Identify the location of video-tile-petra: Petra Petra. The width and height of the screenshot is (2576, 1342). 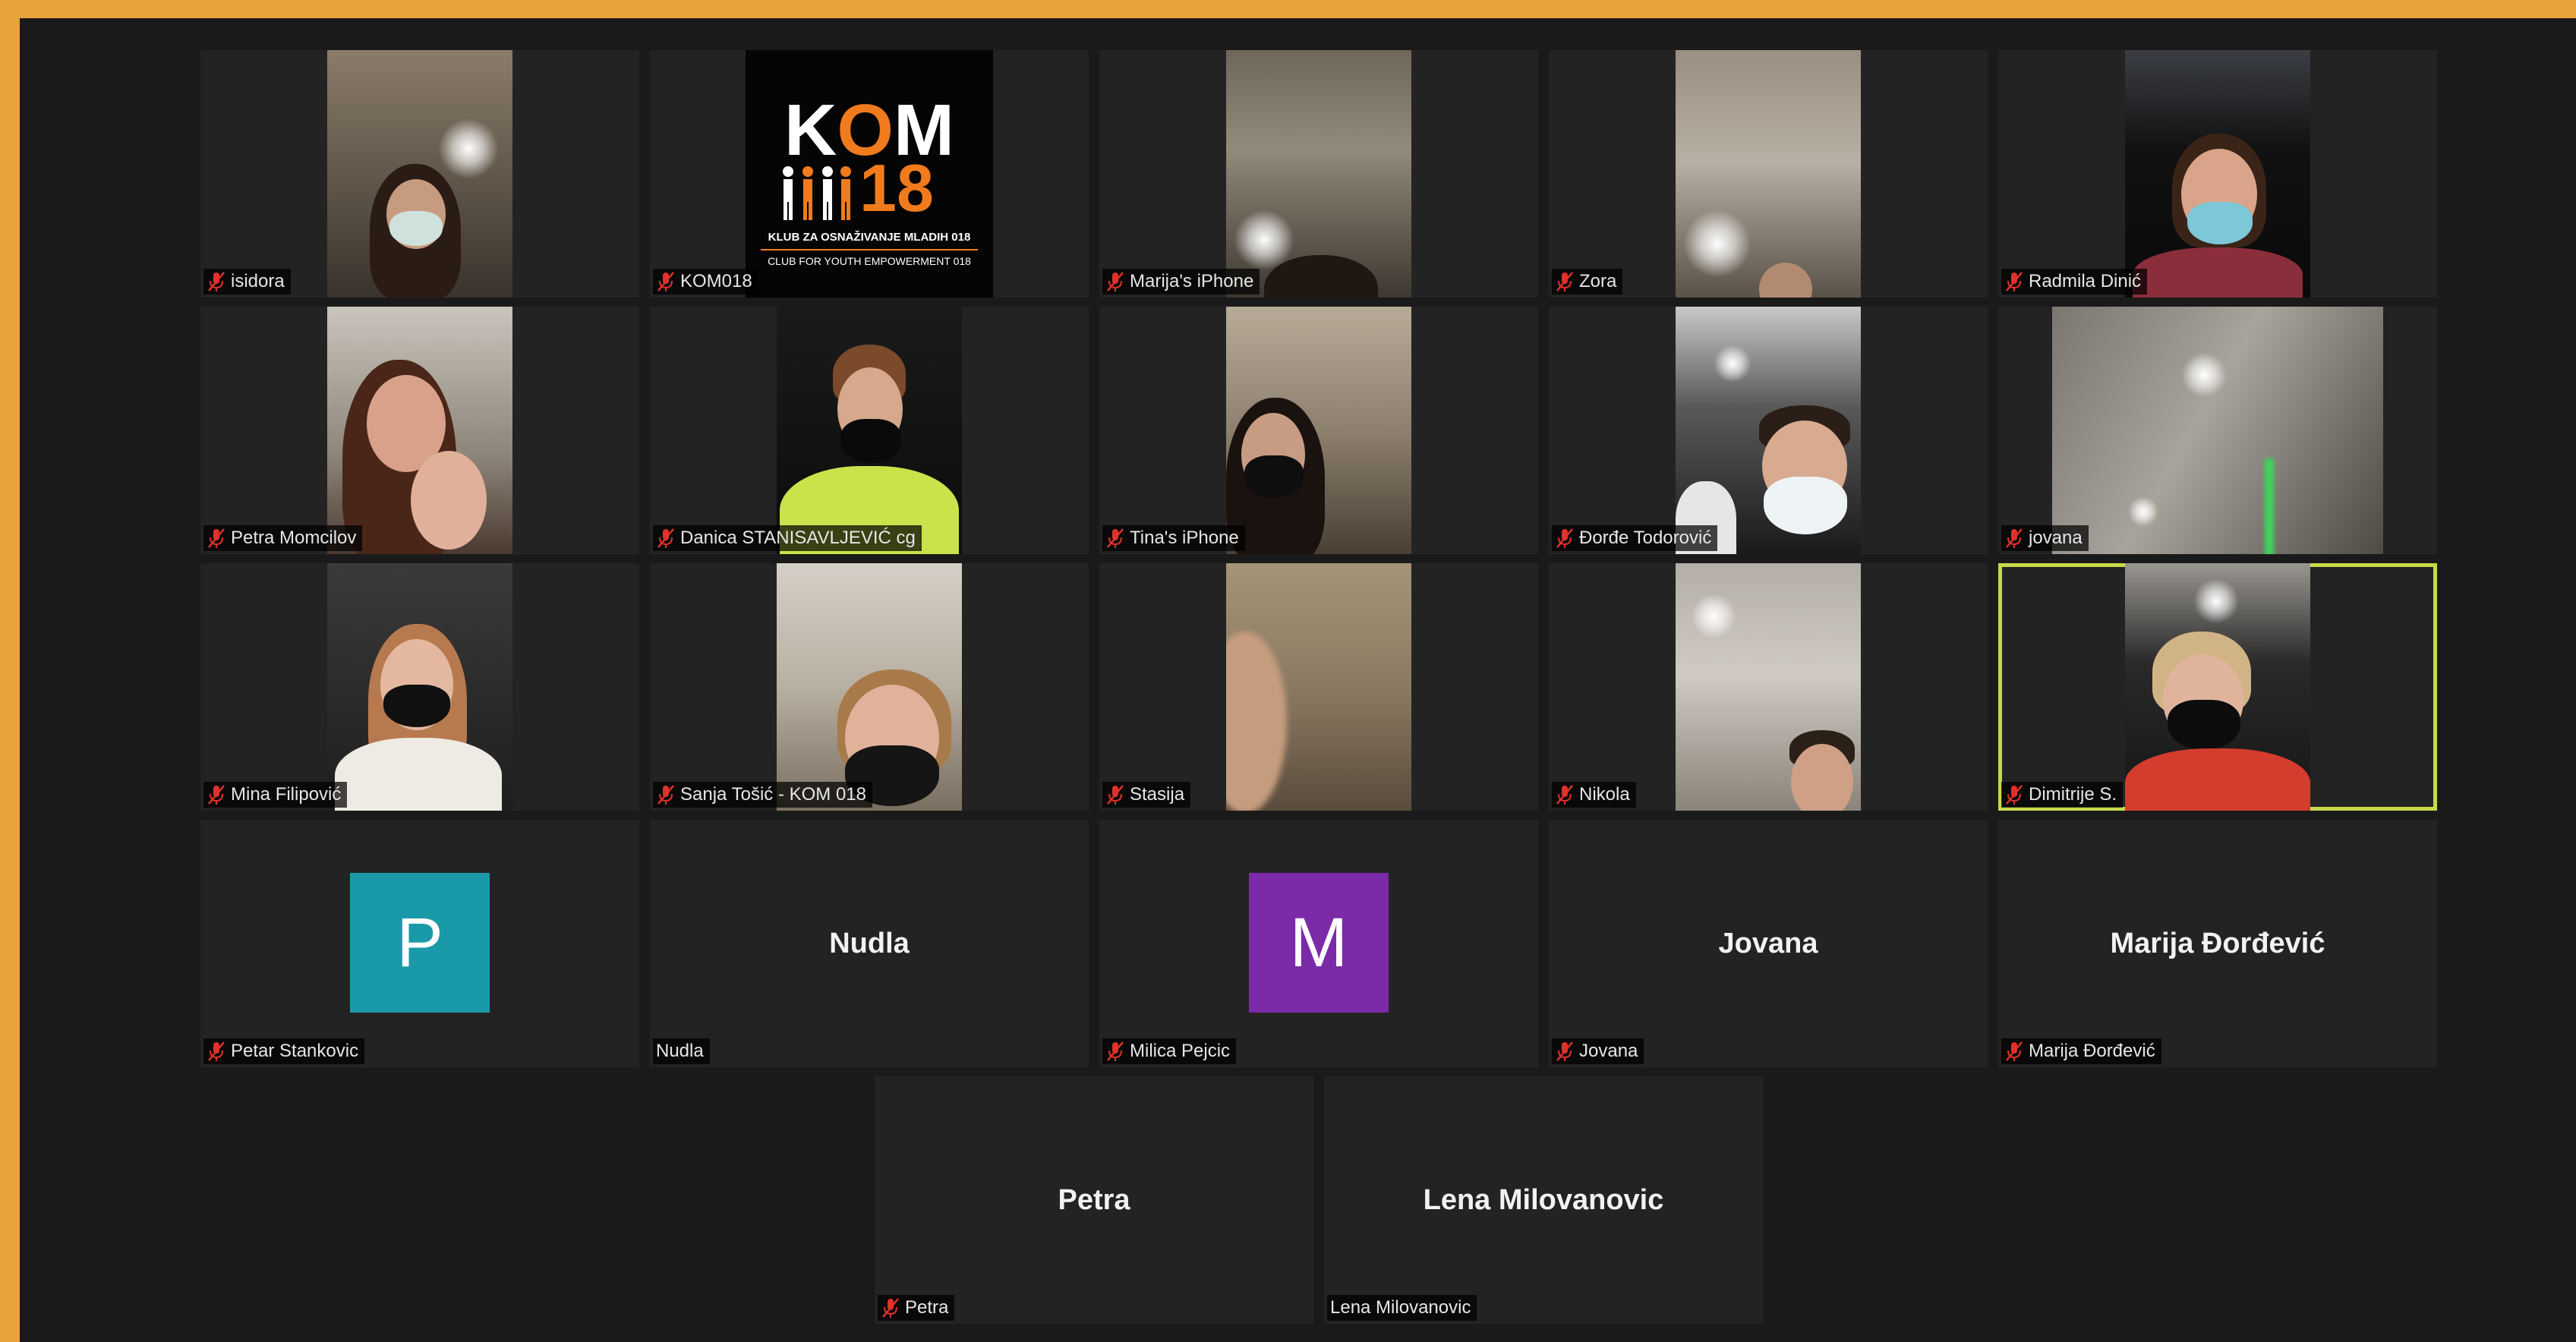
(1094, 1200).